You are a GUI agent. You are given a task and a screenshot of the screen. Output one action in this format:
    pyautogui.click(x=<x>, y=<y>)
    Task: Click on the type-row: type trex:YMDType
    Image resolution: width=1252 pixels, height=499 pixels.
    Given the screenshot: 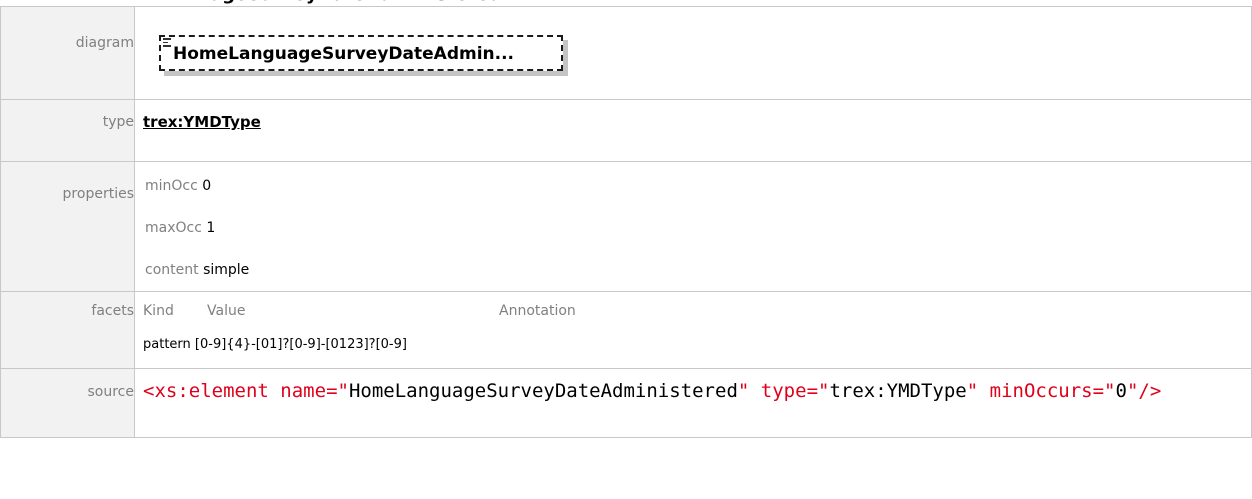 What is the action you would take?
    pyautogui.click(x=626, y=130)
    